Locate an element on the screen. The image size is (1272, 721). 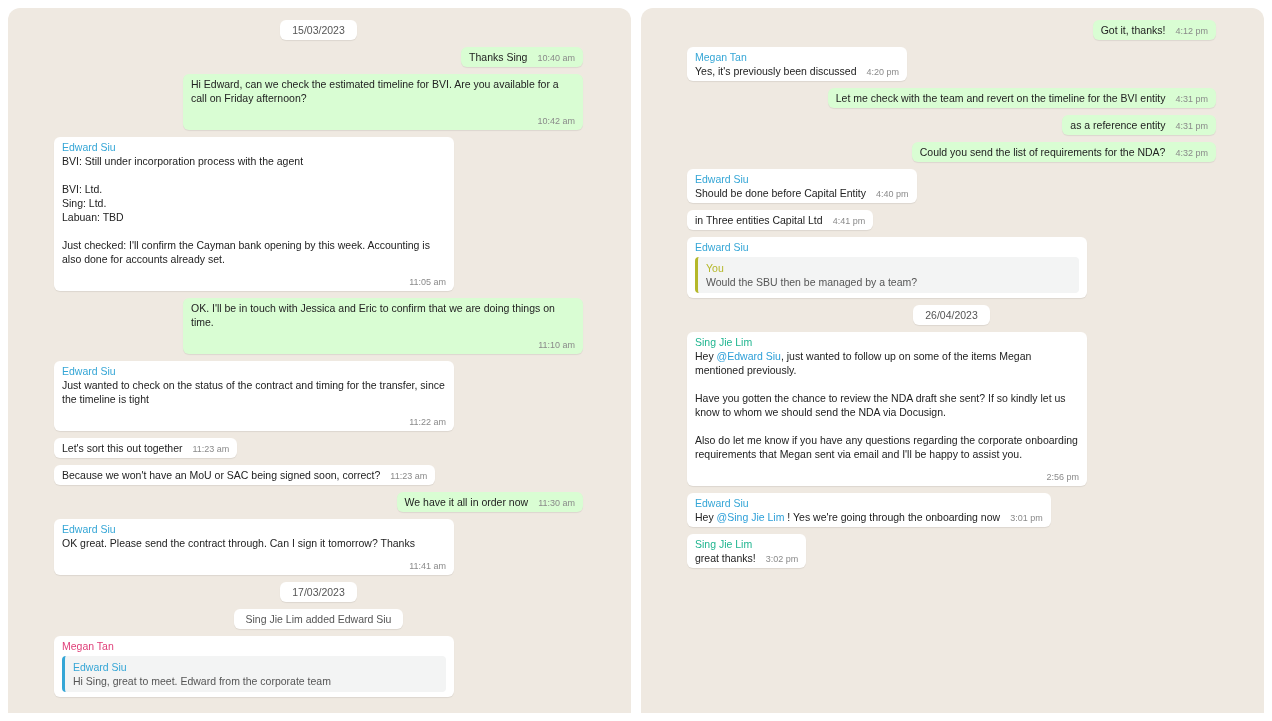
message-text: in Three entities Capital Ltd is located at coordinates (759, 220).